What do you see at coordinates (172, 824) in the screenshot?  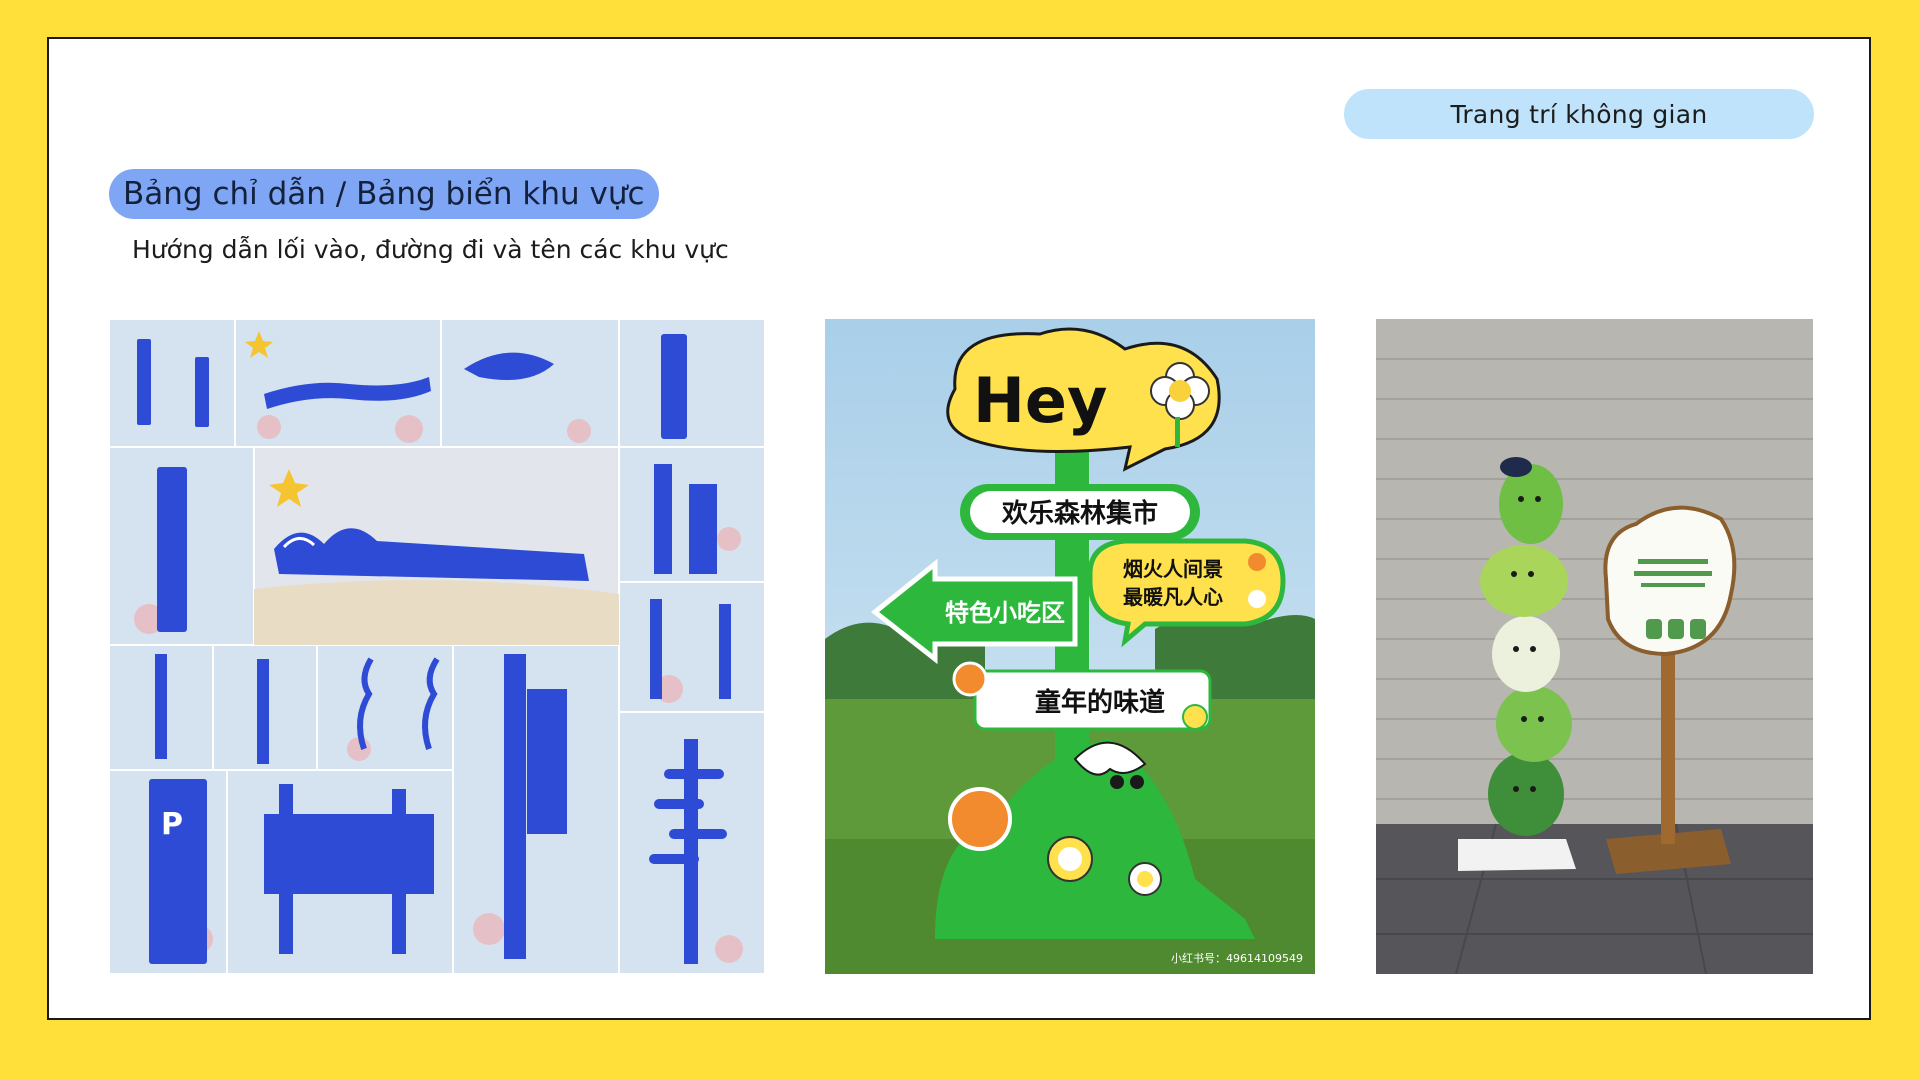 I see `svg-text: P` at bounding box center [172, 824].